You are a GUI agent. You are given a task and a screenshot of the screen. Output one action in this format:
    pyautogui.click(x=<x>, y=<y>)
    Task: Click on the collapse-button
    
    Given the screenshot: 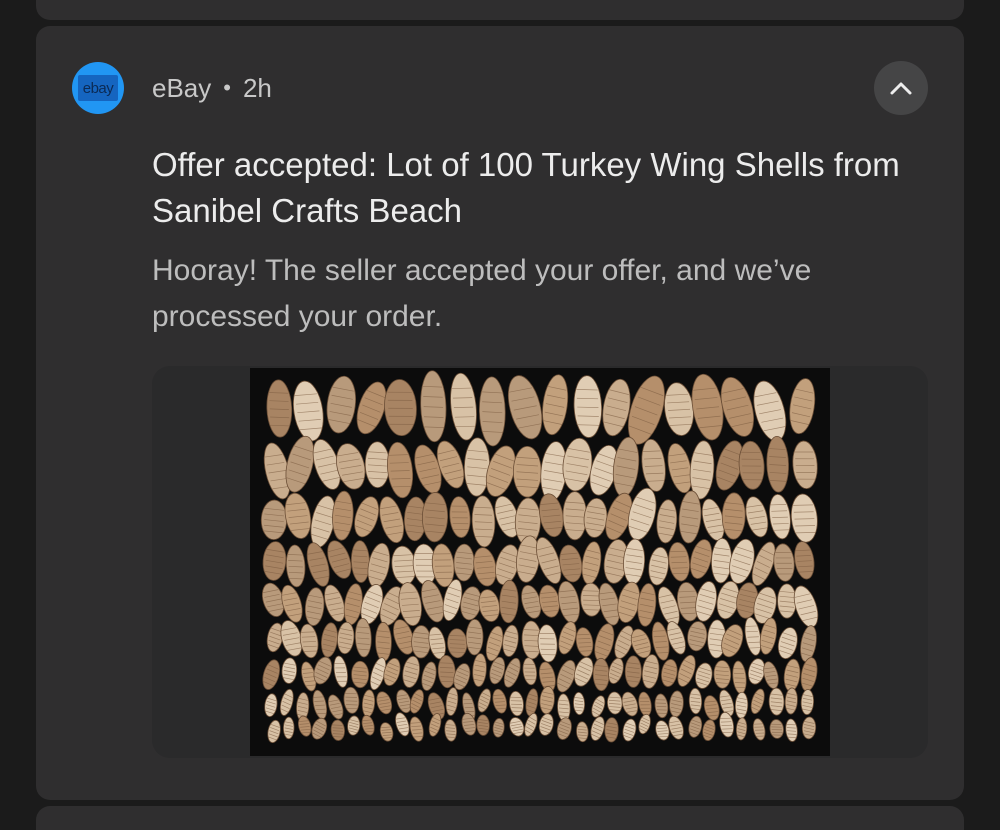 What is the action you would take?
    pyautogui.click(x=901, y=88)
    